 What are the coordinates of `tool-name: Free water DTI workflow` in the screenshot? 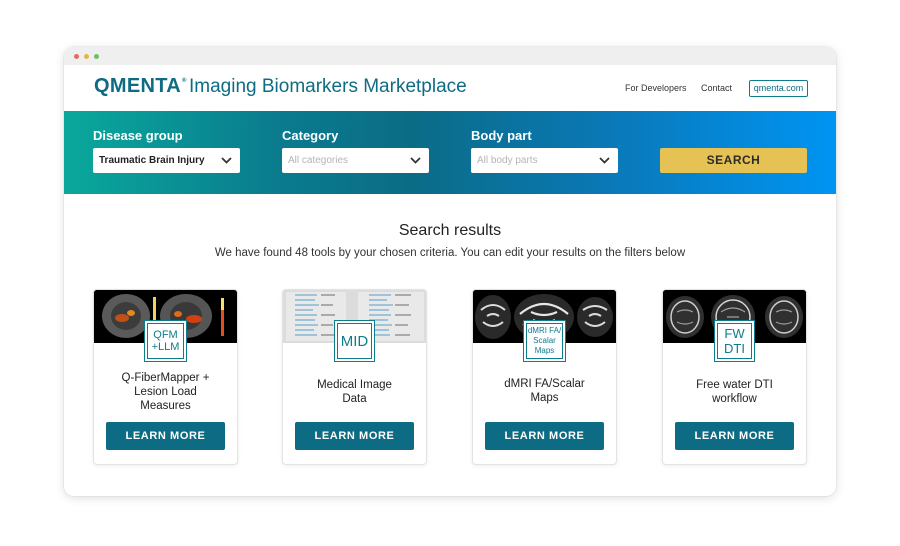 It's located at (734, 392).